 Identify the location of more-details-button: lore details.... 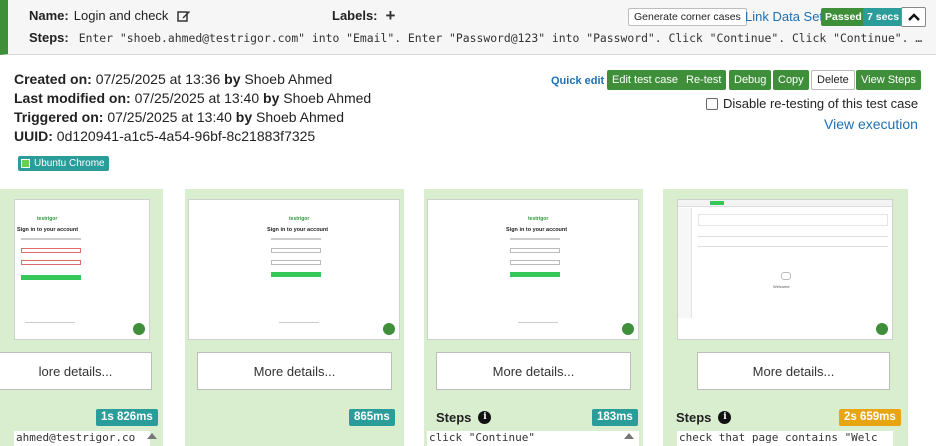
(76, 371).